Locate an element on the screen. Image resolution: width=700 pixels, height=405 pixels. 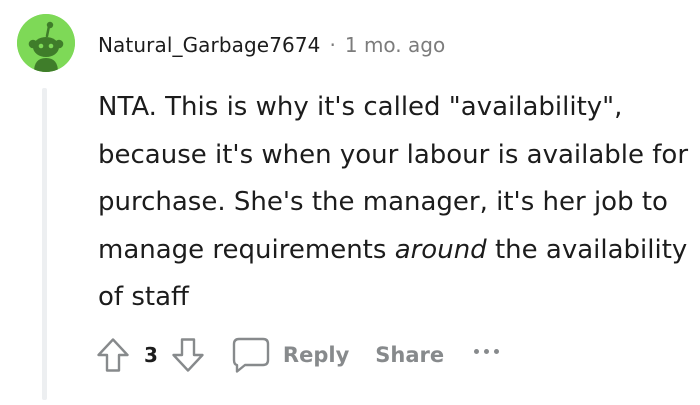
comment-bubble-icon is located at coordinates (251, 355).